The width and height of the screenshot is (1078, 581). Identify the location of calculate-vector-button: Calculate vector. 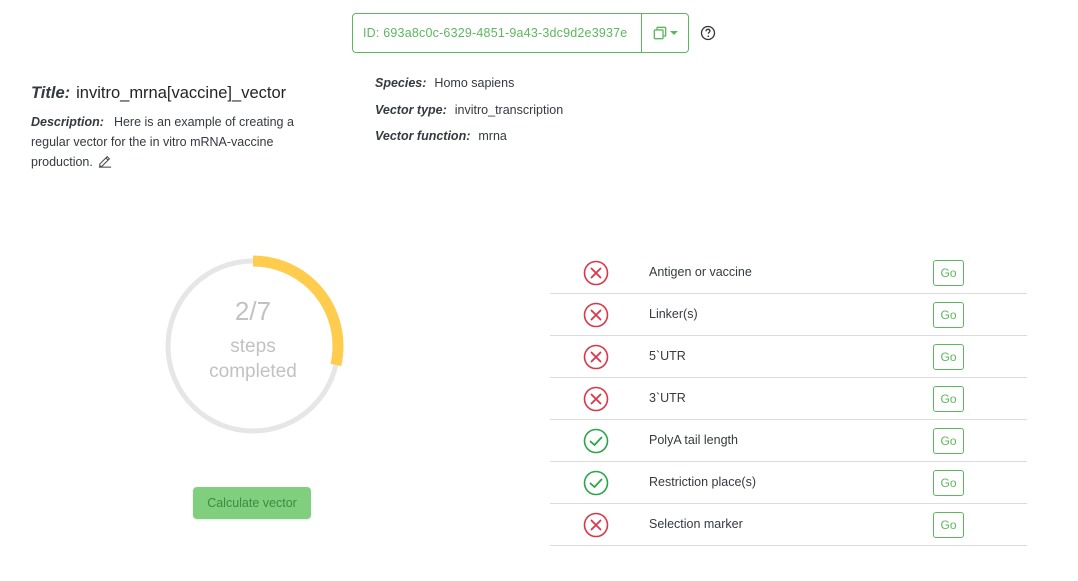
(252, 503).